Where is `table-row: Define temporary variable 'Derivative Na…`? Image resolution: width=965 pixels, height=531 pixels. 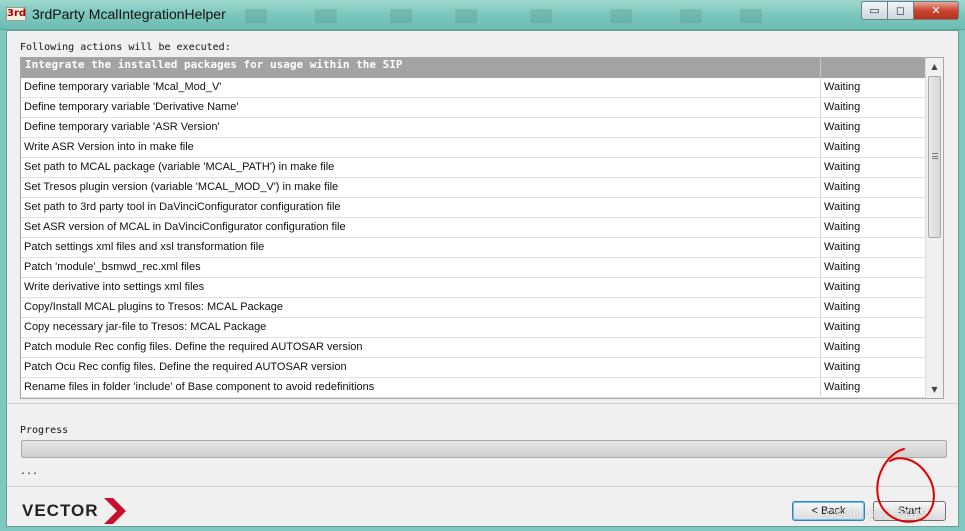
table-row: Define temporary variable 'Derivative Na… is located at coordinates (473, 108).